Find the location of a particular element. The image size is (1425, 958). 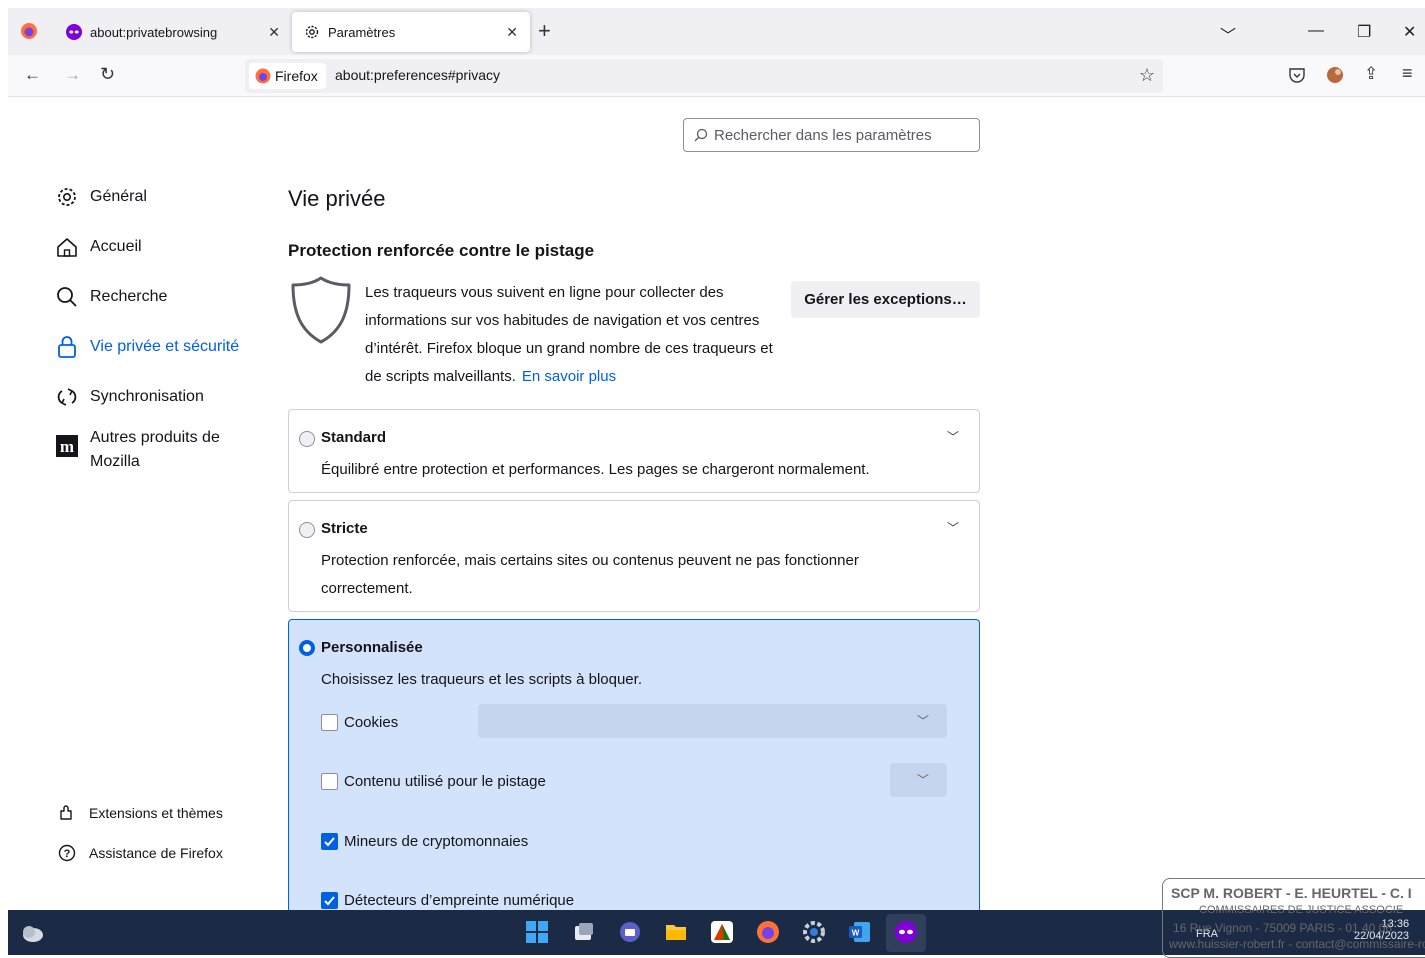

option-title: Standard is located at coordinates (354, 437).